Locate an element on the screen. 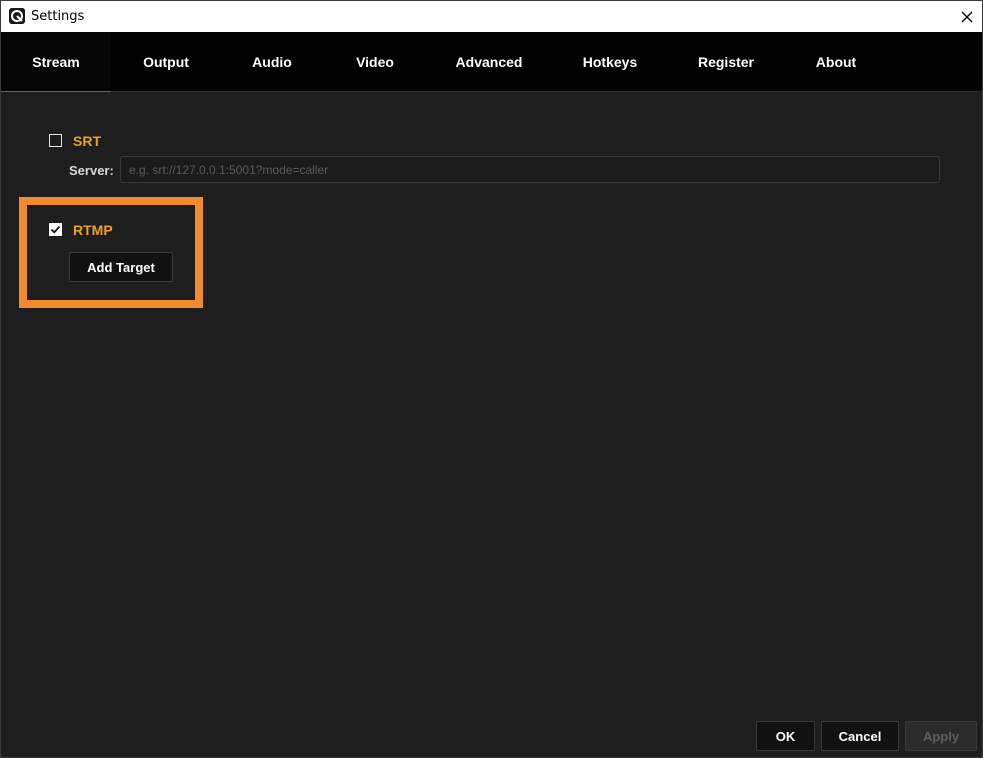 The image size is (983, 758). cancel-button: Cancel is located at coordinates (860, 736).